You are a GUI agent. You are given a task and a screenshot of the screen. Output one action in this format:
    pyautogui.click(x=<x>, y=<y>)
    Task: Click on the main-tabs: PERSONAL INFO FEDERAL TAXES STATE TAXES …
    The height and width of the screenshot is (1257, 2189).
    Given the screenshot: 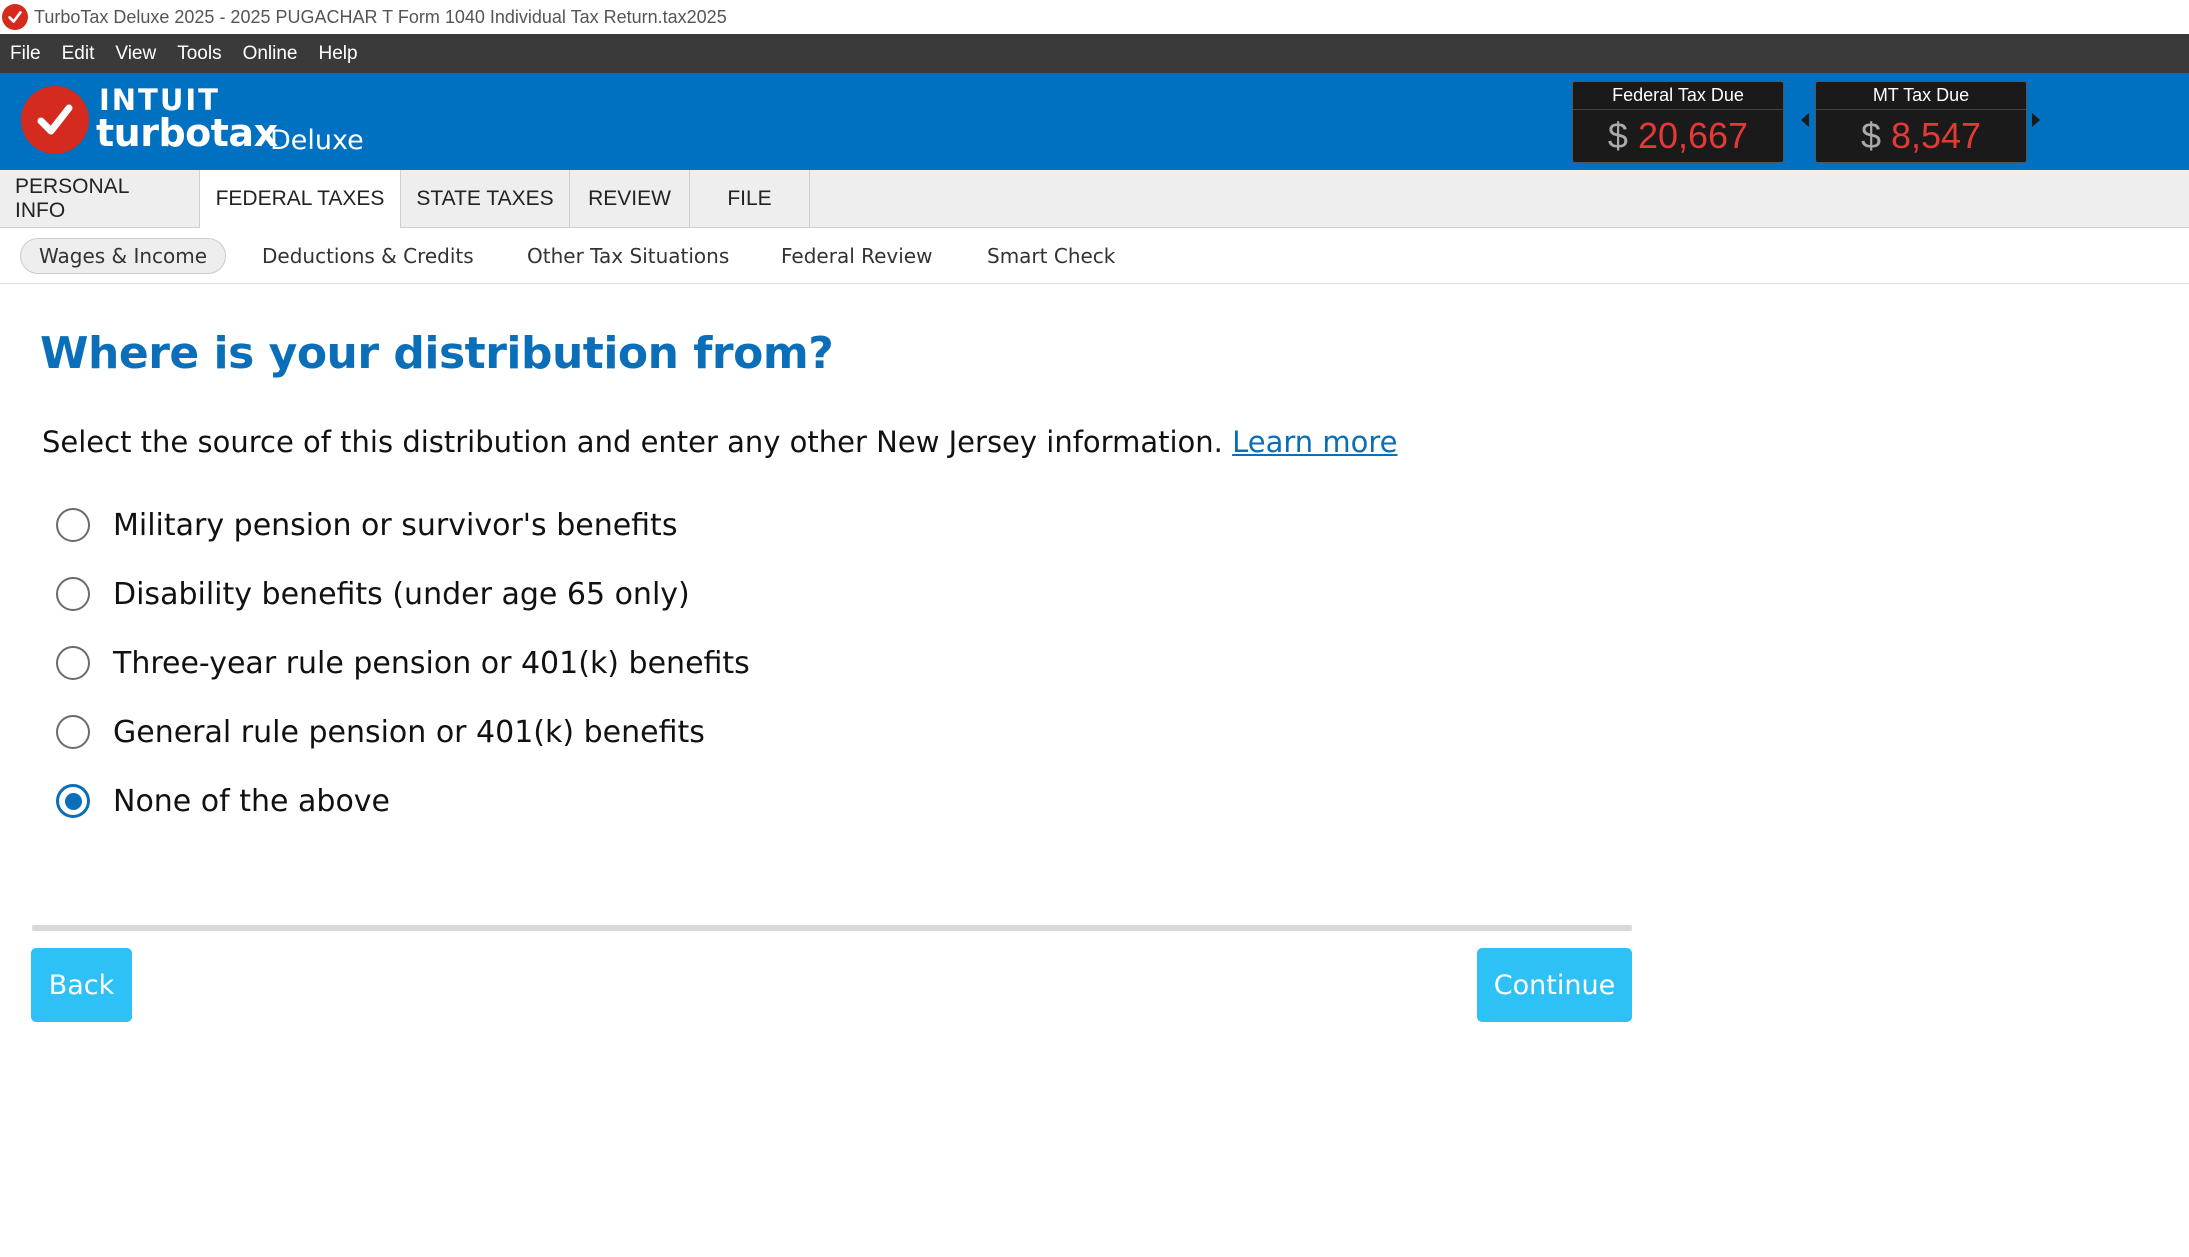 What is the action you would take?
    pyautogui.click(x=1094, y=199)
    